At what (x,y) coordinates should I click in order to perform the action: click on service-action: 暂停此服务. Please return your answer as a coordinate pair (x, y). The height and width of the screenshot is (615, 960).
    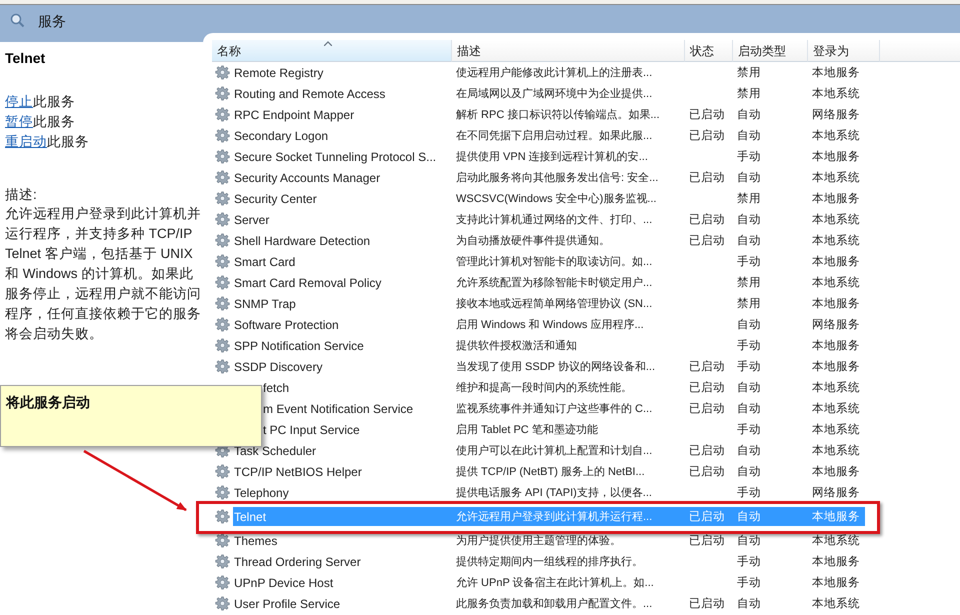
    Looking at the image, I should click on (40, 122).